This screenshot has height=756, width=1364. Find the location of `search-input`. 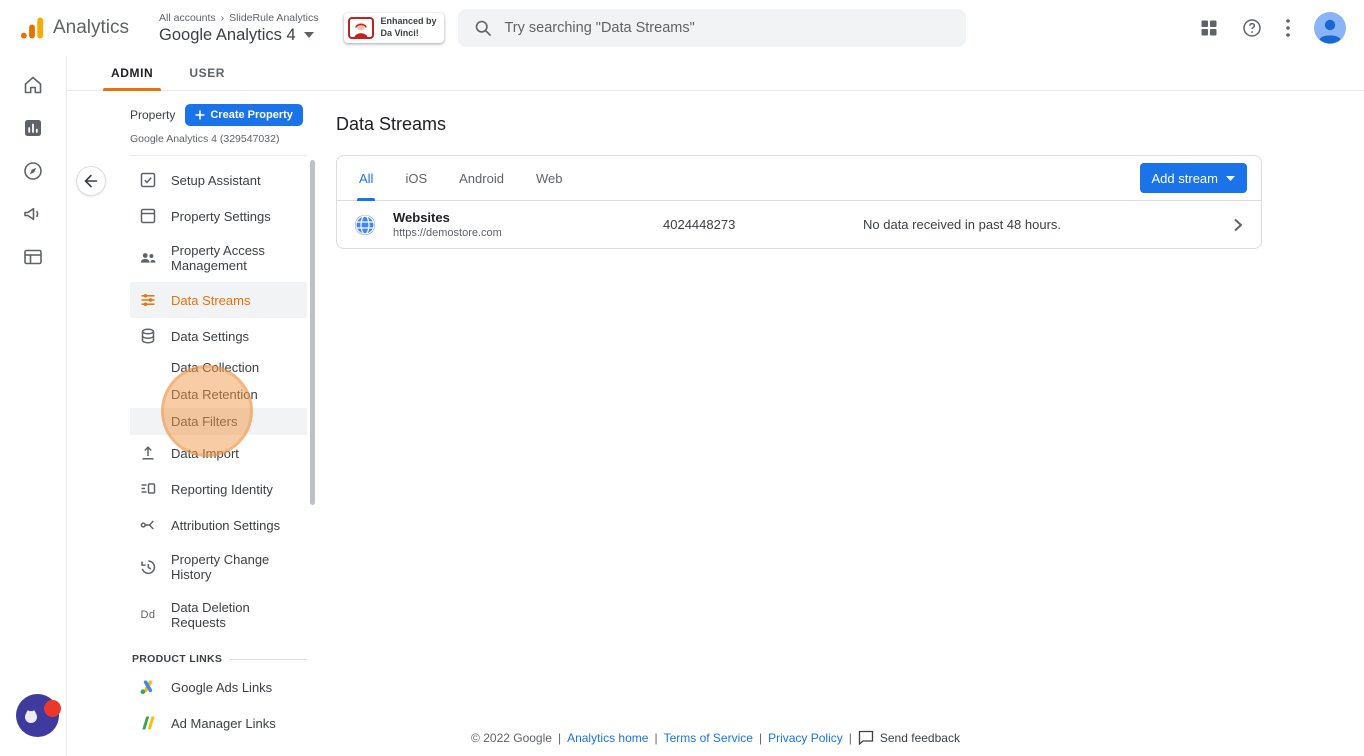

search-input is located at coordinates (727, 28).